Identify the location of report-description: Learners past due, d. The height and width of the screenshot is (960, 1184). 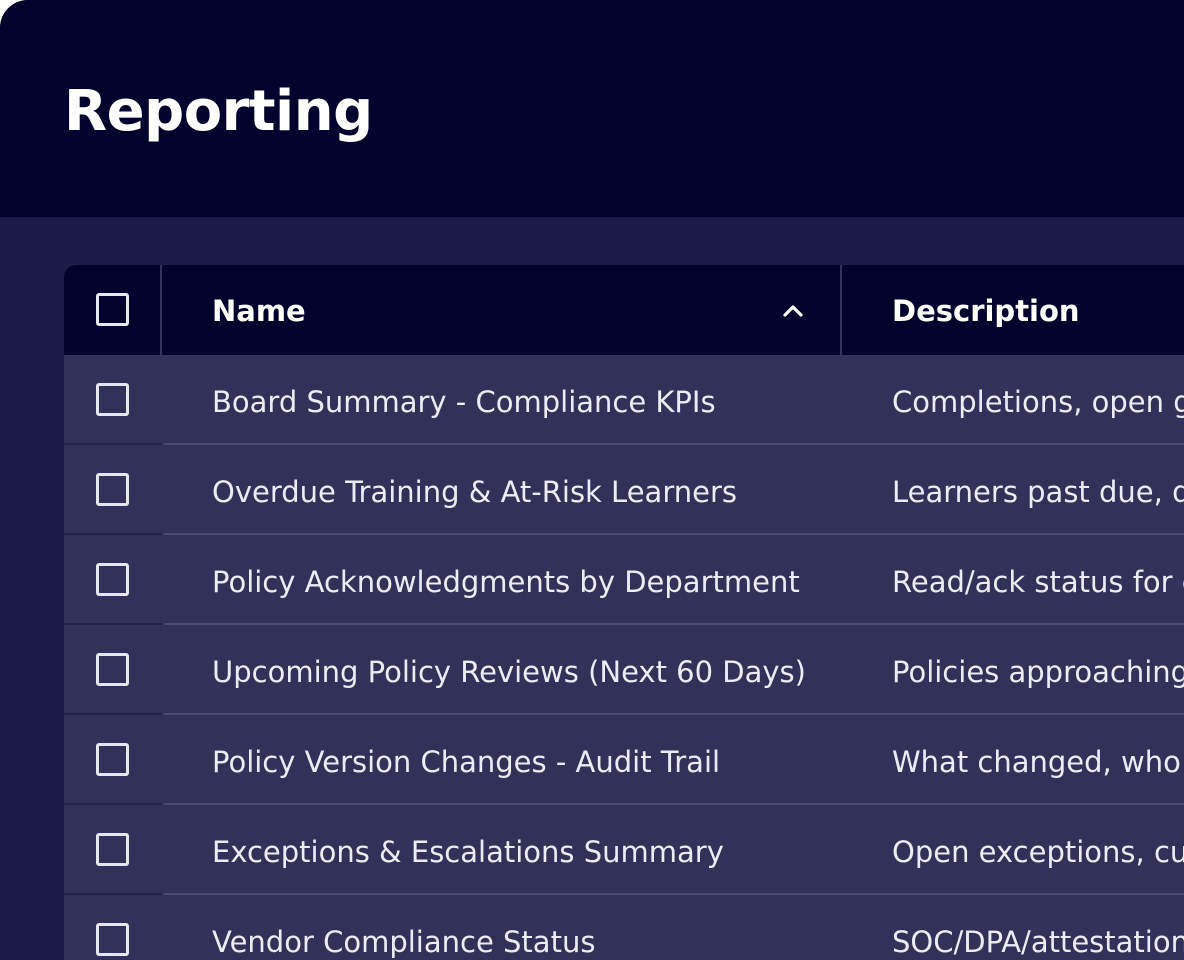
(1038, 492).